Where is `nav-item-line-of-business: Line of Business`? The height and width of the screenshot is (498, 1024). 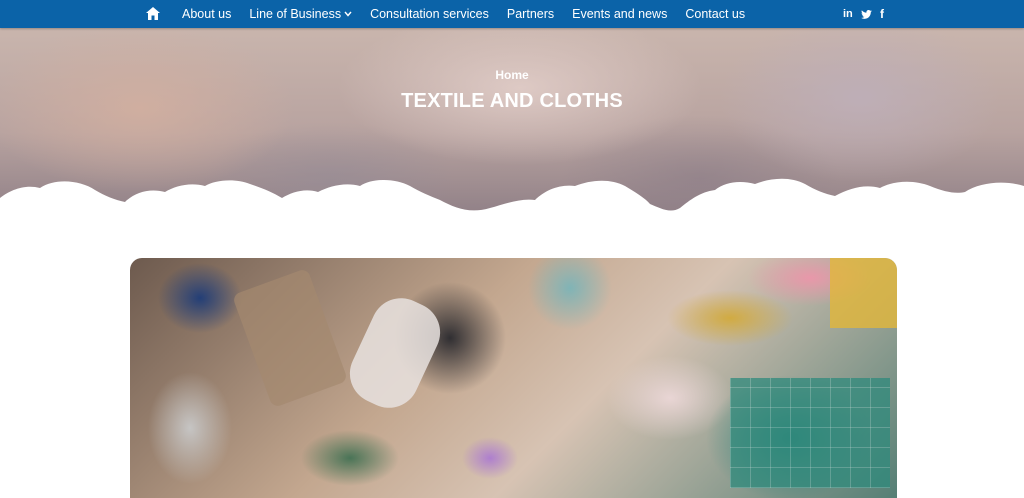
nav-item-line-of-business: Line of Business is located at coordinates (300, 14).